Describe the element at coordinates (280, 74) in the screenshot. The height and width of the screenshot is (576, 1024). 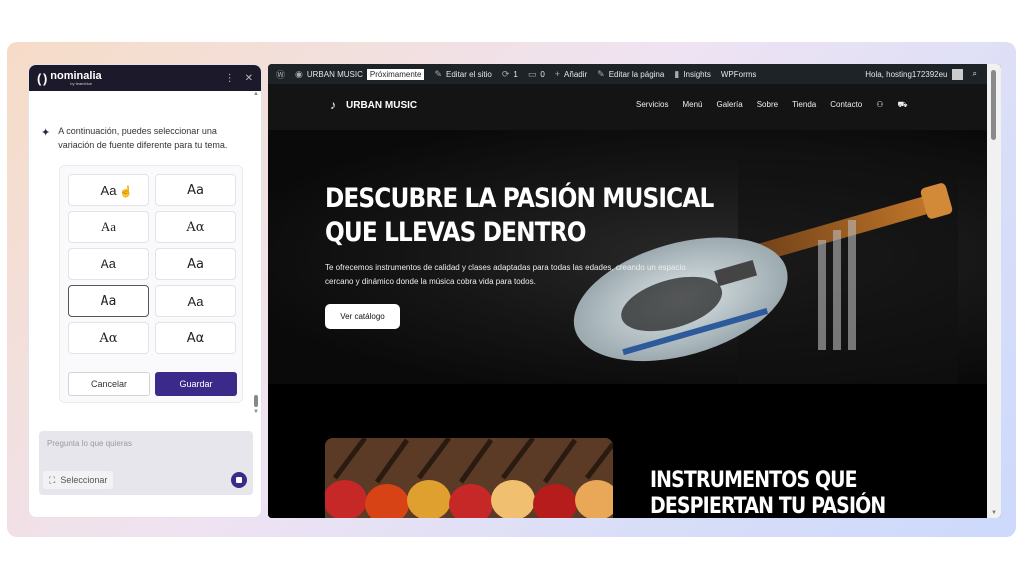
I see `wordpress-icon: Ⓦ` at that location.